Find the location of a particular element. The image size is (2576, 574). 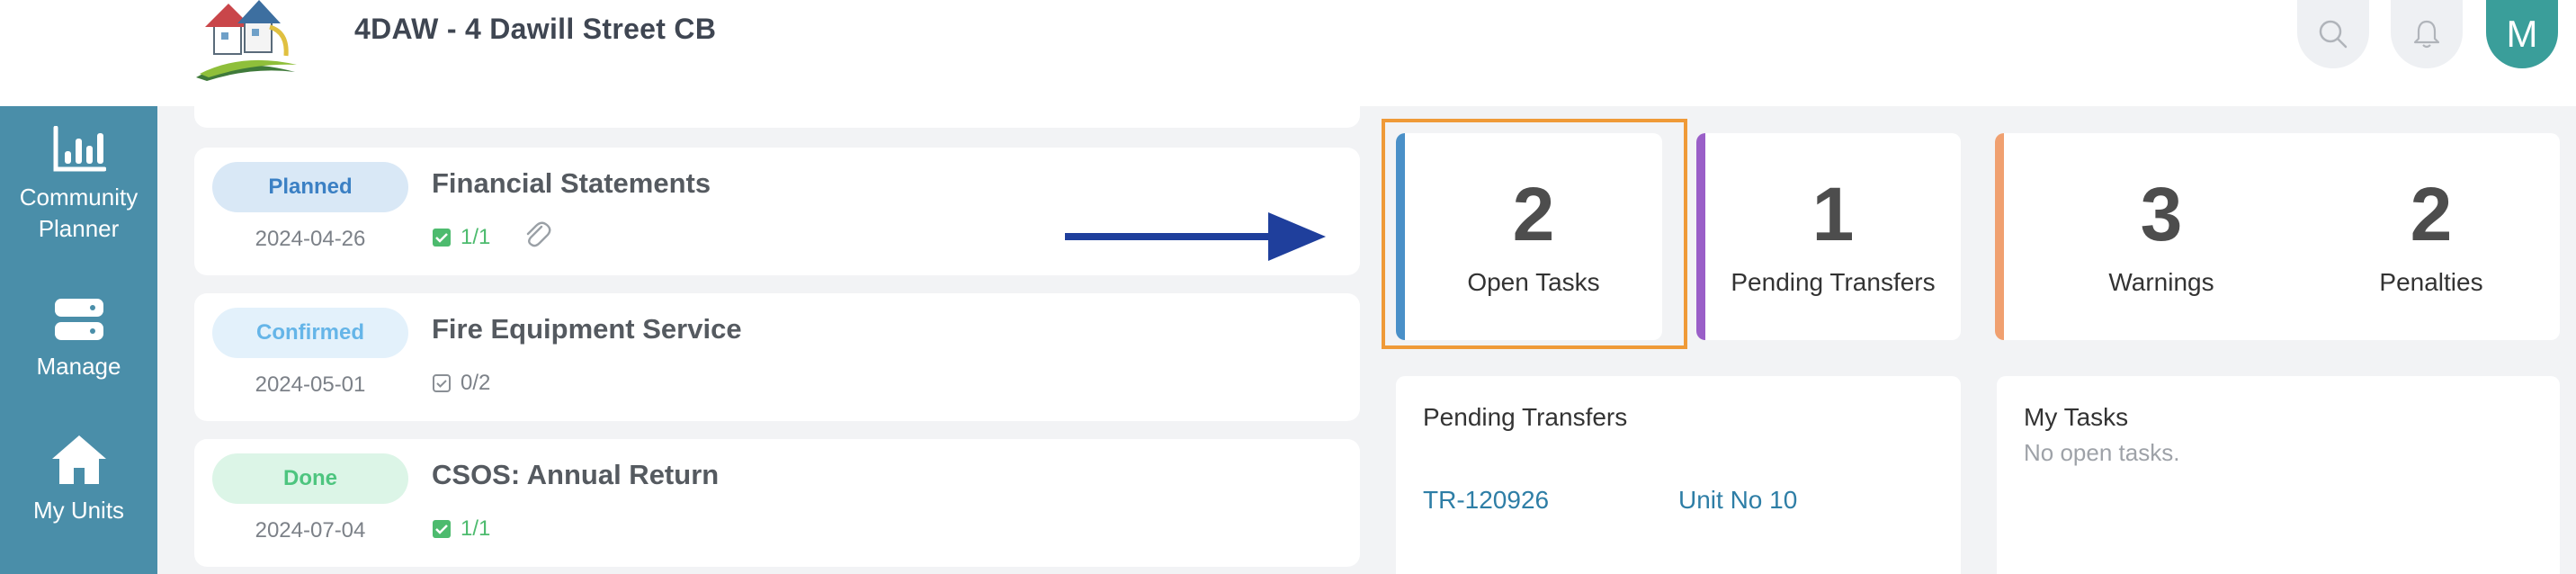

search-button is located at coordinates (2333, 34).